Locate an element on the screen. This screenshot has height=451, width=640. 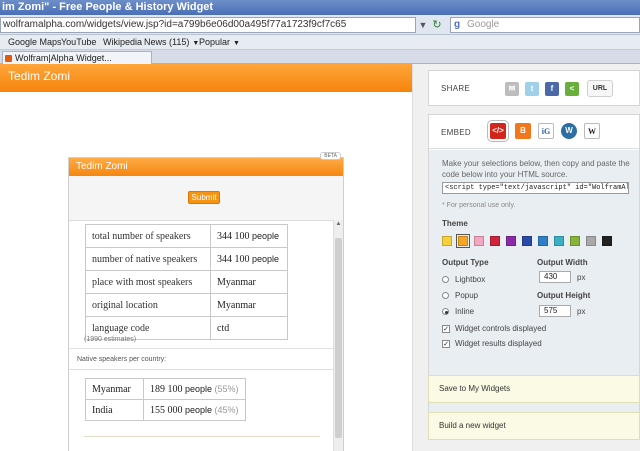
estimate-note: (1990 estimates) is located at coordinates (110, 339).